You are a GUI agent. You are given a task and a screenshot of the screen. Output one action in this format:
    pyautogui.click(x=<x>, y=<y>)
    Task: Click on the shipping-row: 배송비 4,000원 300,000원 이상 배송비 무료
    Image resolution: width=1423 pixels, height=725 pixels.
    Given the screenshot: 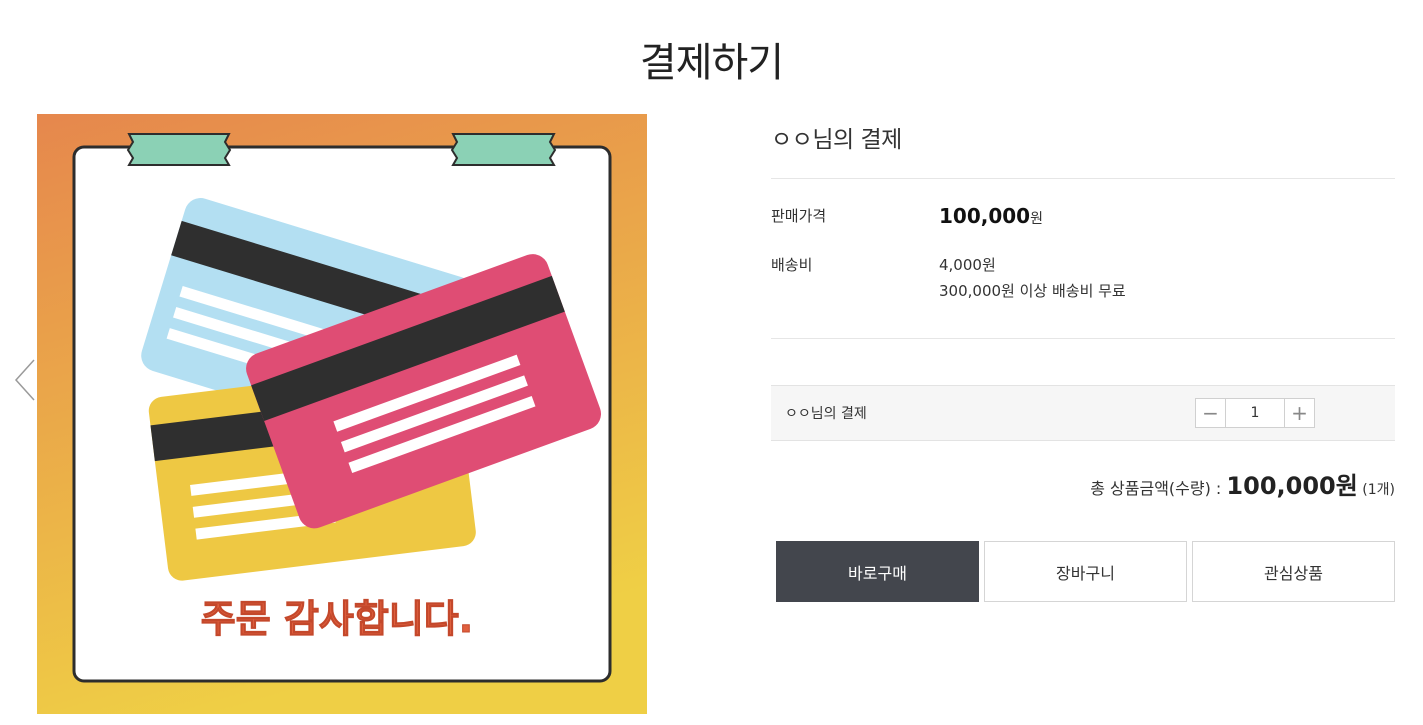 What is the action you would take?
    pyautogui.click(x=1083, y=278)
    